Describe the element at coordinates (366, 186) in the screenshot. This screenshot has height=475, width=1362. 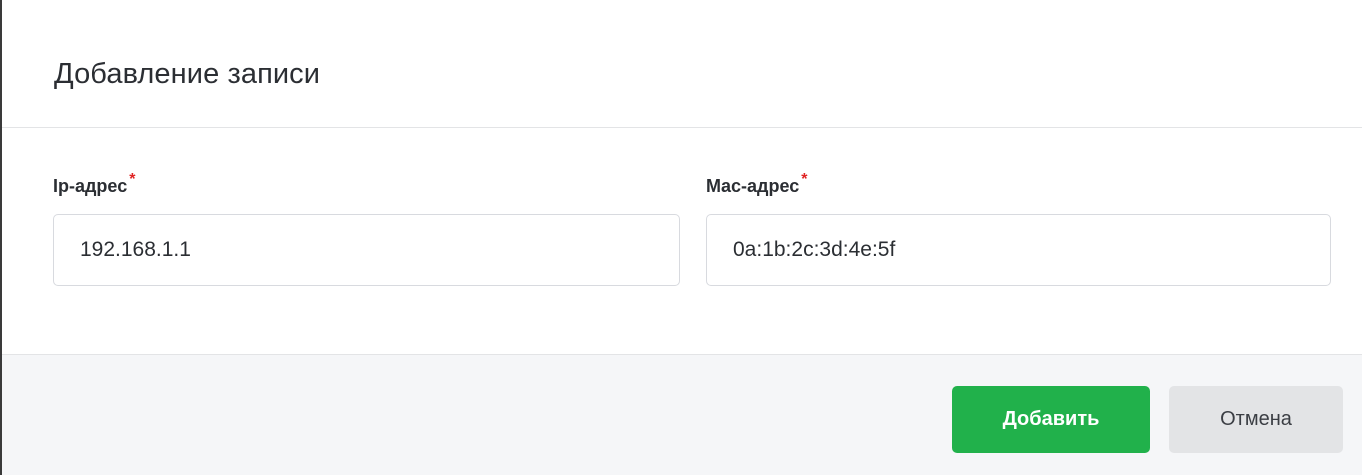
I see `ip-address-label: Ip-адрес *` at that location.